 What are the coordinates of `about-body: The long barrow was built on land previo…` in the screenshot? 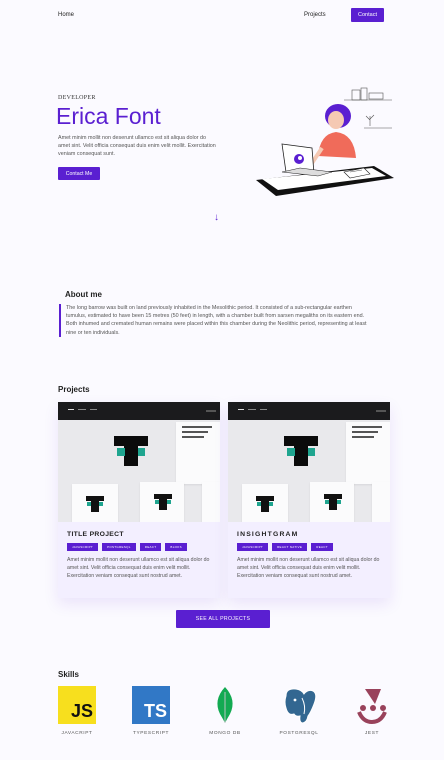 It's located at (214, 320).